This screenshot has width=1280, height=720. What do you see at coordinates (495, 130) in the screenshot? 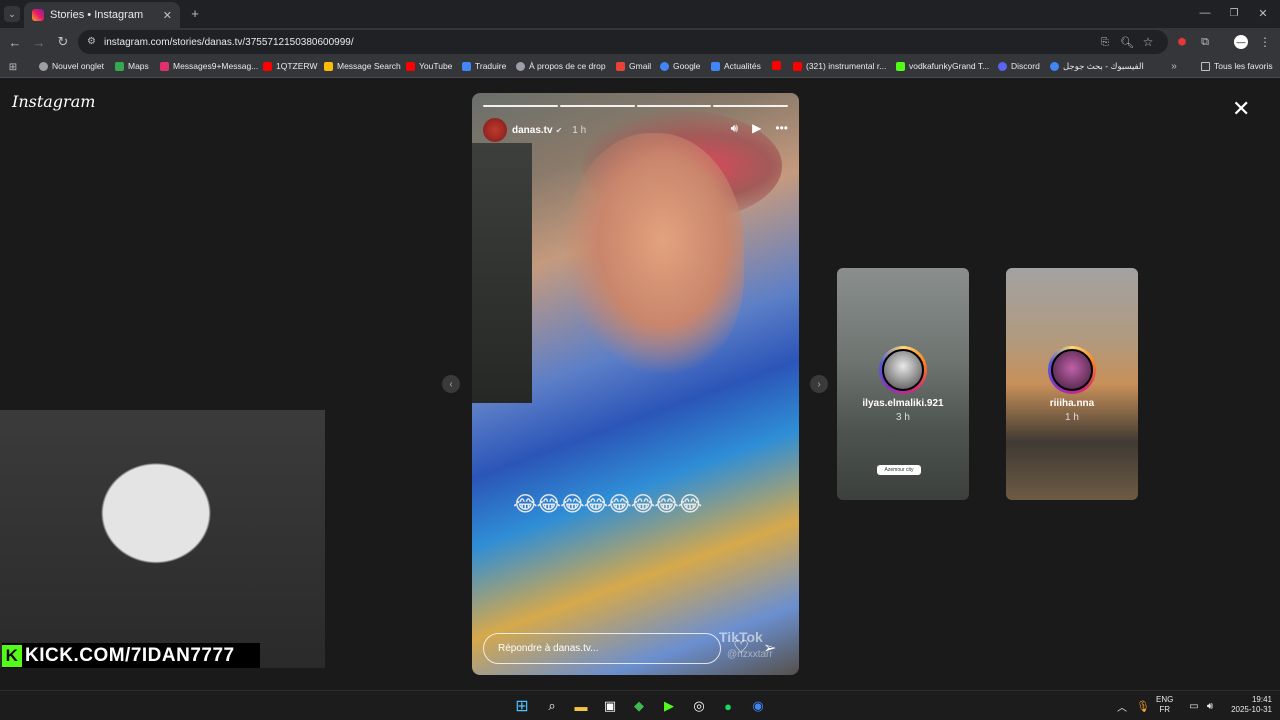
I see `story-avatar` at bounding box center [495, 130].